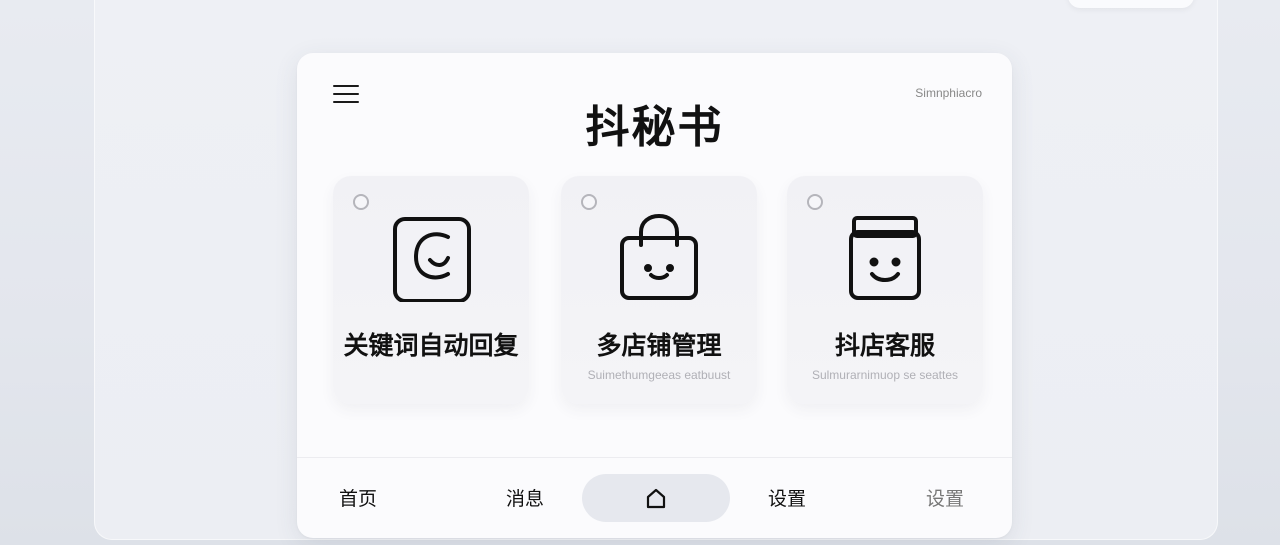 The height and width of the screenshot is (545, 1280). Describe the element at coordinates (945, 497) in the screenshot. I see `nav-item-settings-secondary: 设置` at that location.